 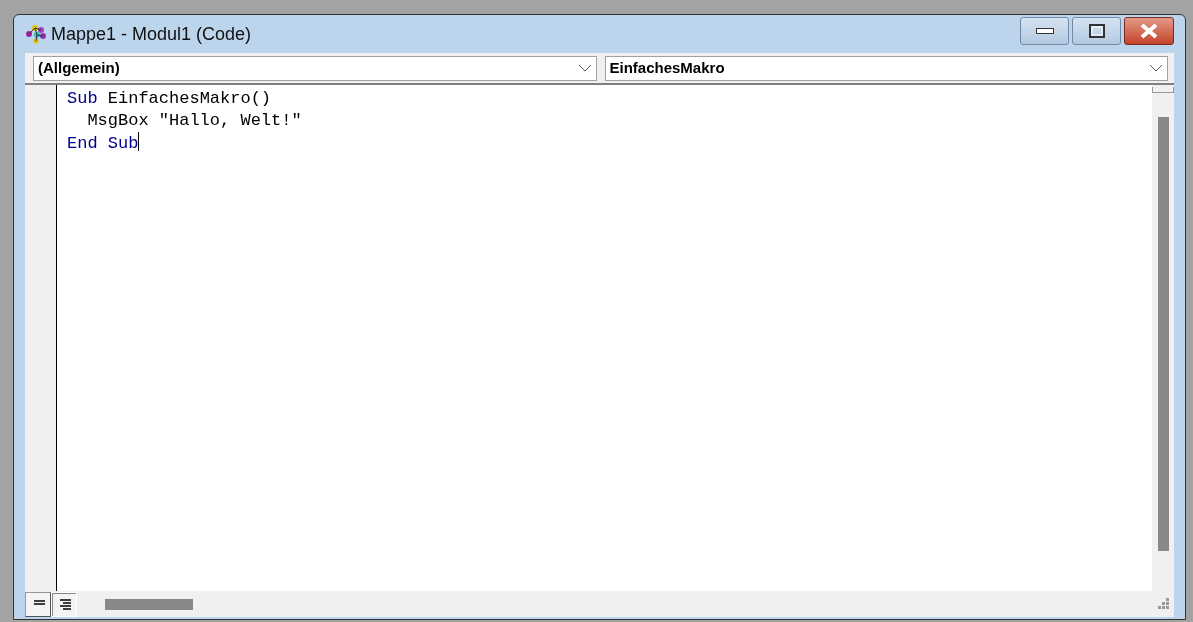 I want to click on code-keyword: End Sub, so click(x=103, y=143).